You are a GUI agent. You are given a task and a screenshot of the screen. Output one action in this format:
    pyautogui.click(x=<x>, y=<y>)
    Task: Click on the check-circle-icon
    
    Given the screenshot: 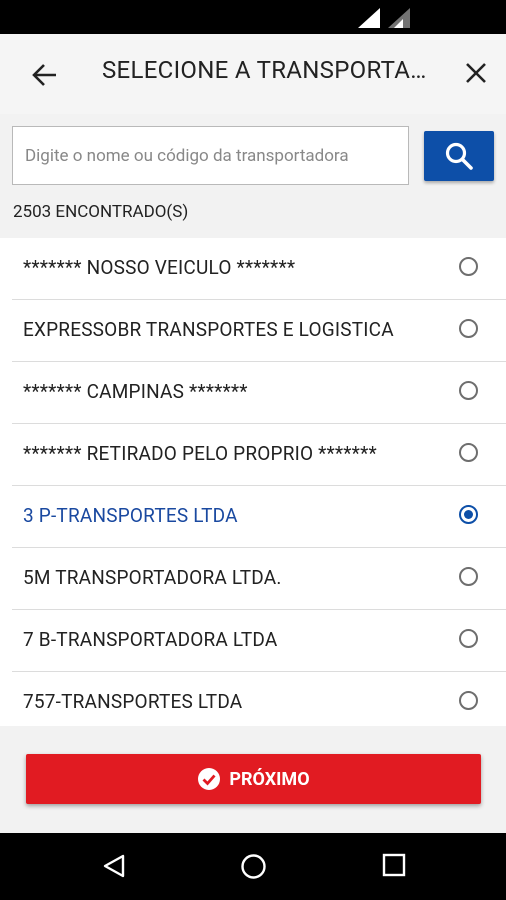 What is the action you would take?
    pyautogui.click(x=209, y=779)
    